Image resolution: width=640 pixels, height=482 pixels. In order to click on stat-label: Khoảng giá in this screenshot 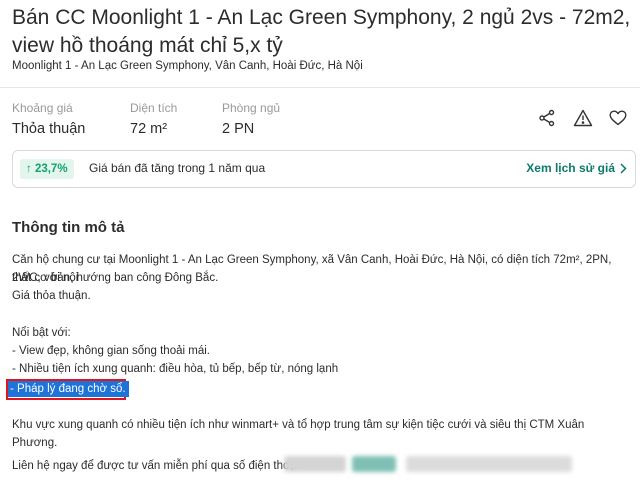, I will do `click(42, 108)`.